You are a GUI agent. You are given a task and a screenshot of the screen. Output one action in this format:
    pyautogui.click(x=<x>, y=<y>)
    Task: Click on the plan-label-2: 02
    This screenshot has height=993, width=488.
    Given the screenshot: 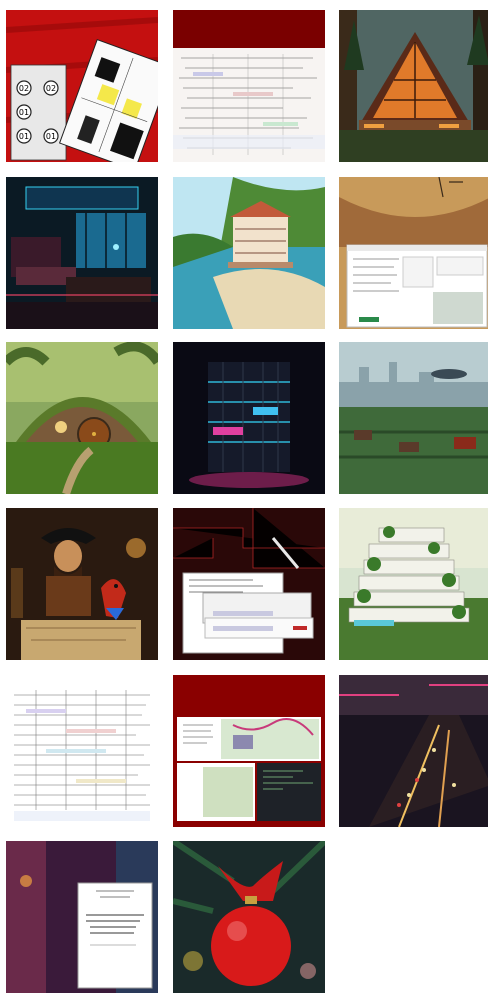 What is the action you would take?
    pyautogui.click(x=51, y=88)
    